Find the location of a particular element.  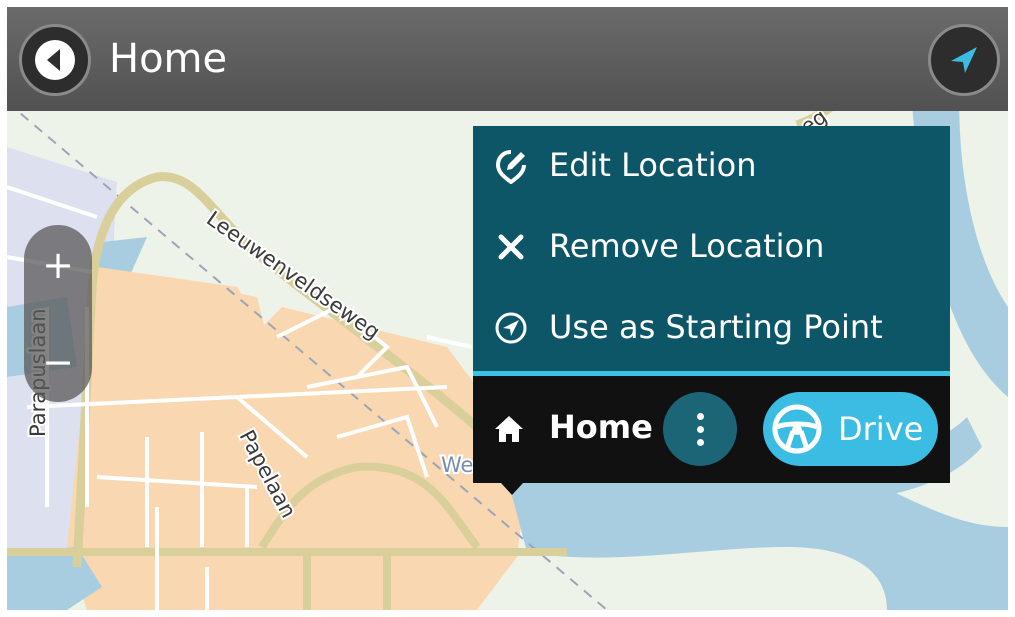

close-icon is located at coordinates (511, 247).